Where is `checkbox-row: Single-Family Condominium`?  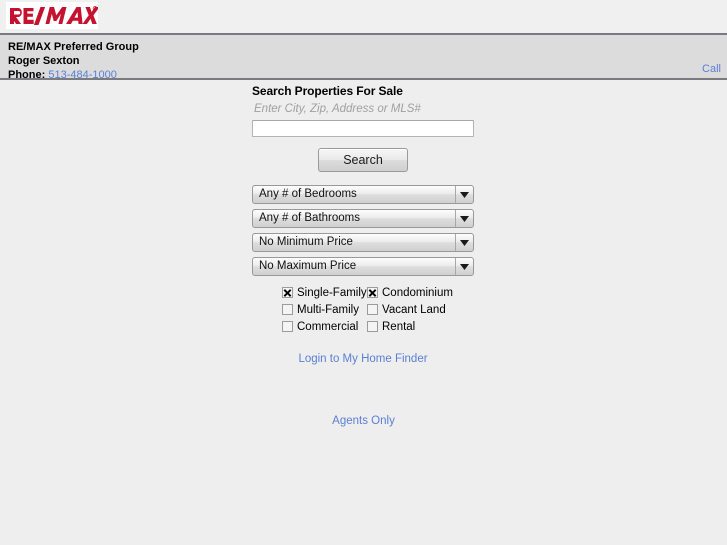
checkbox-row: Single-Family Condominium is located at coordinates (378, 292).